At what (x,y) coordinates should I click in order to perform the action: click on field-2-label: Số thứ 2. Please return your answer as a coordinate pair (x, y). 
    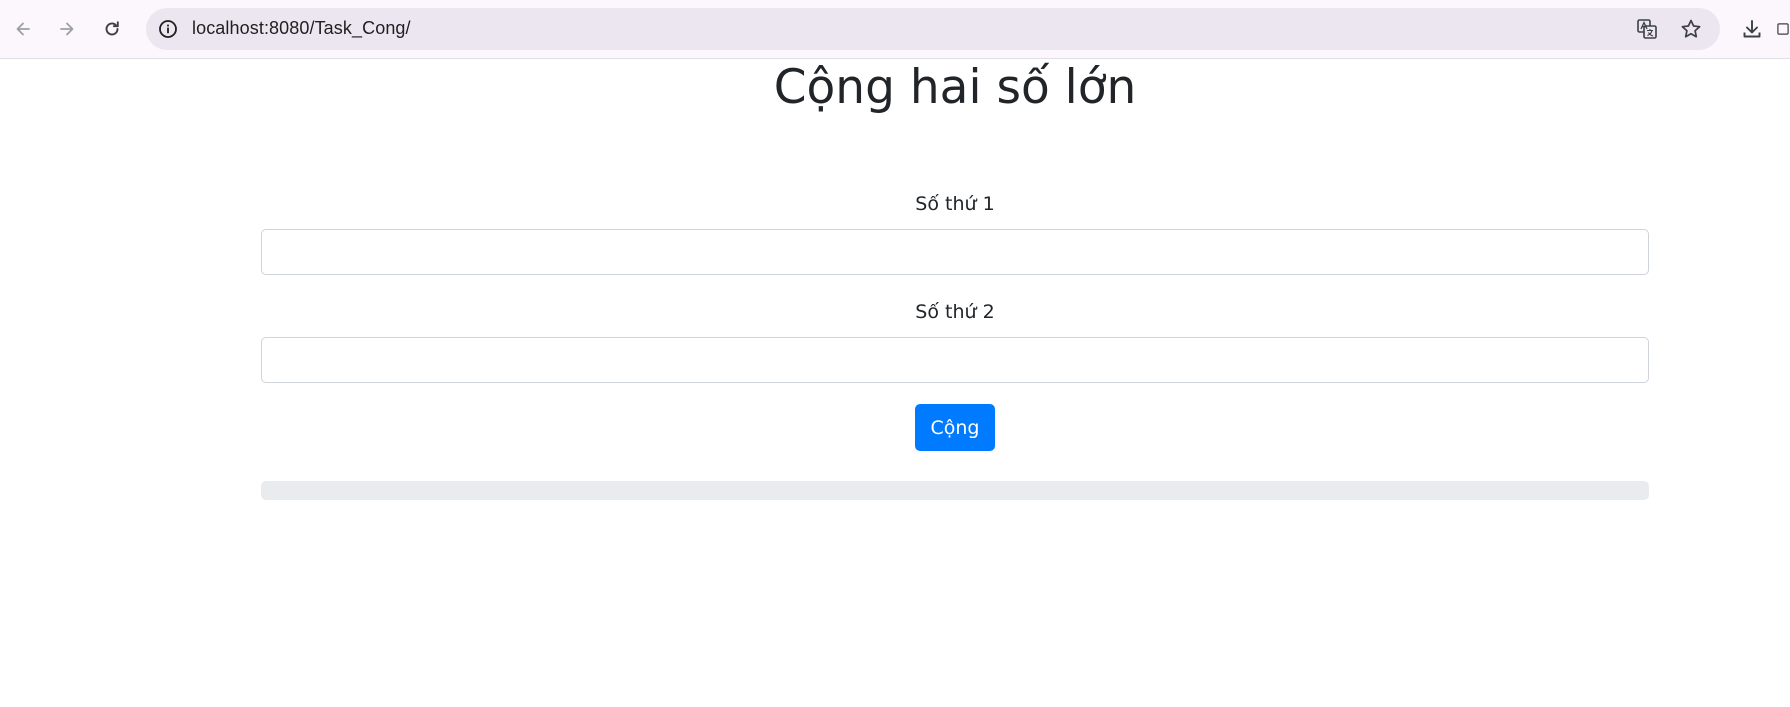
    Looking at the image, I should click on (955, 312).